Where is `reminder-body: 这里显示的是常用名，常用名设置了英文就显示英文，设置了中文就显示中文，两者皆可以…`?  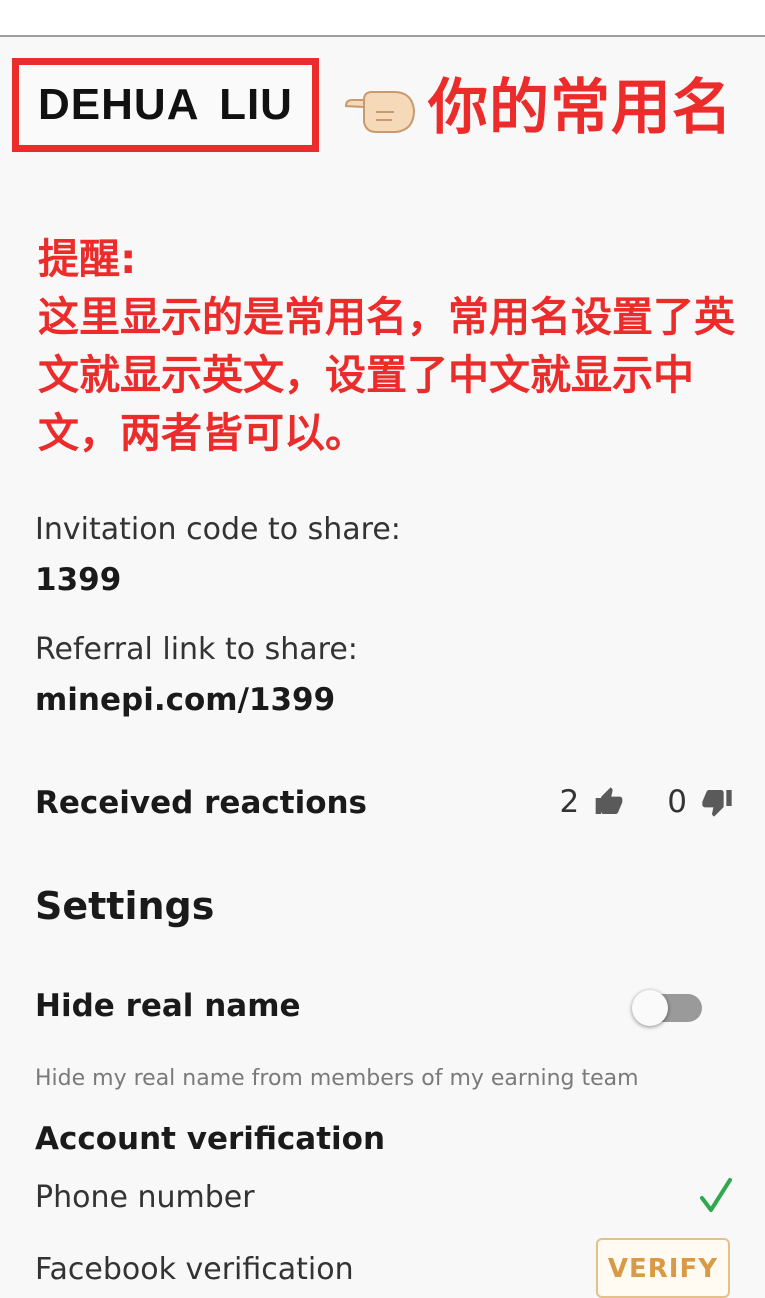
reminder-body: 这里显示的是常用名，常用名设置了英文就显示英文，设置了中文就显示中文，两者皆可以… is located at coordinates (386, 375).